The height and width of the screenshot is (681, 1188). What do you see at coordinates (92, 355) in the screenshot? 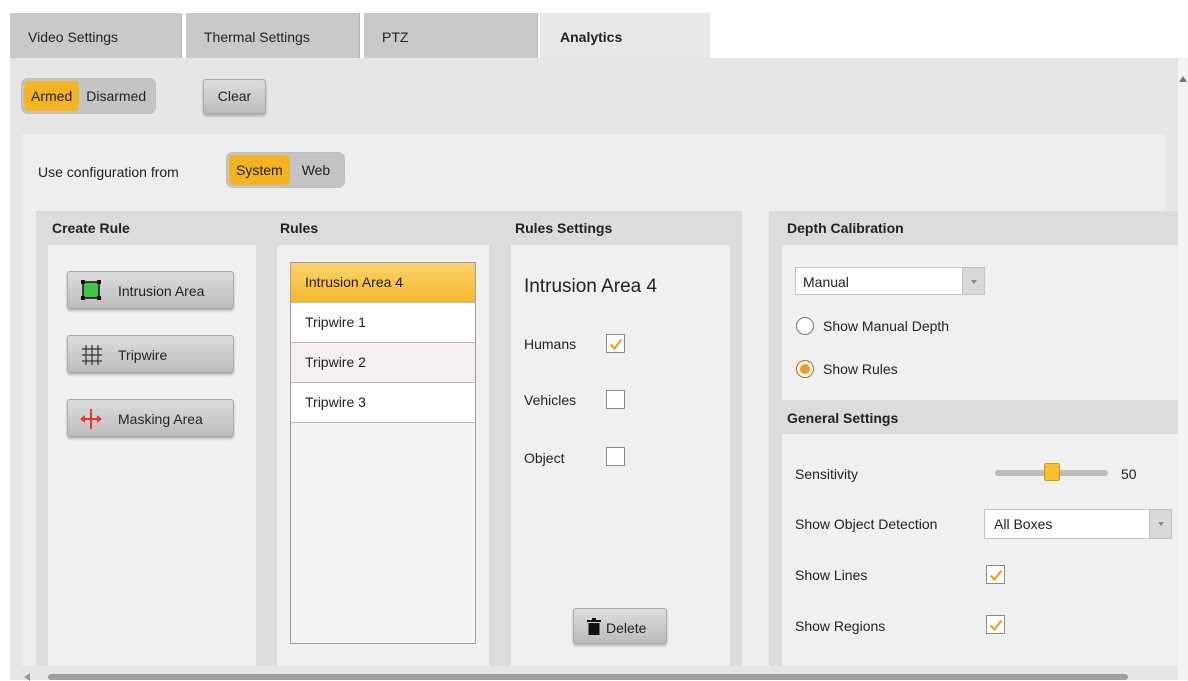
I see `tripwire-grid-icon` at bounding box center [92, 355].